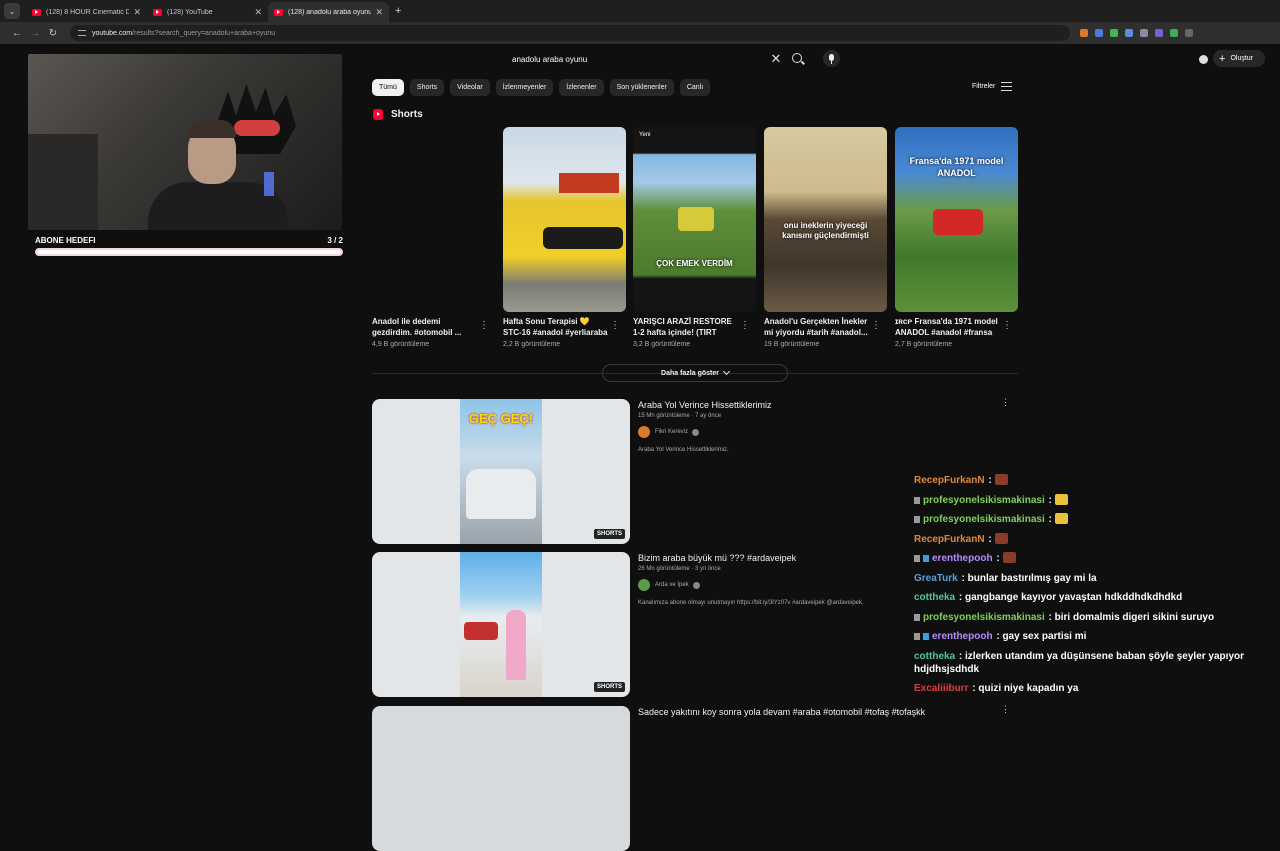  Describe the element at coordinates (207, 12) in the screenshot. I see `browser-tab: (128) YouTube ✕` at that location.